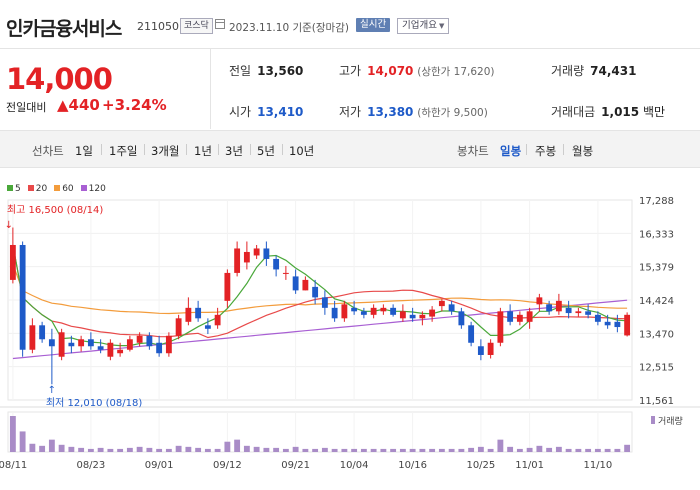  What do you see at coordinates (656, 368) in the screenshot?
I see `y-tick-label: 12,515` at bounding box center [656, 368].